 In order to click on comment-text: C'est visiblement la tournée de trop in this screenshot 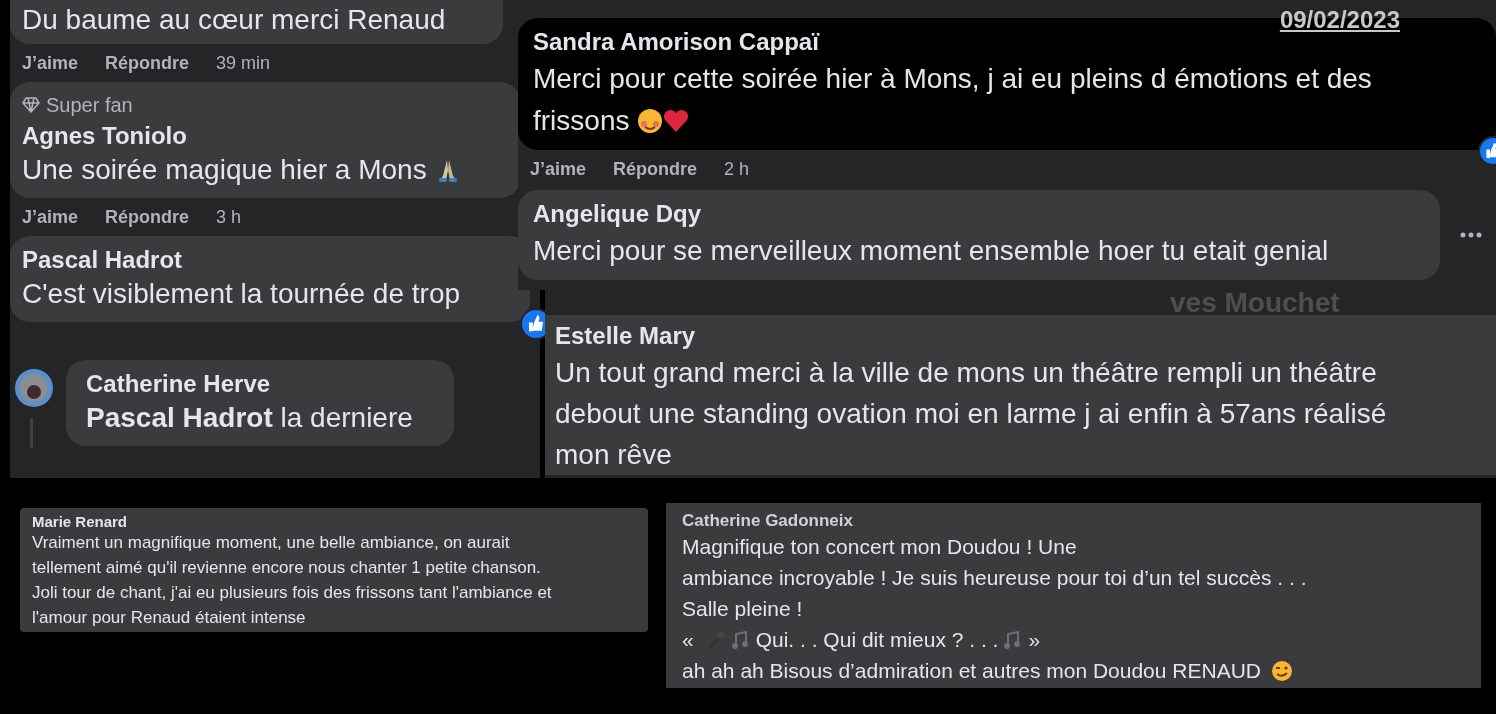, I will do `click(241, 294)`.